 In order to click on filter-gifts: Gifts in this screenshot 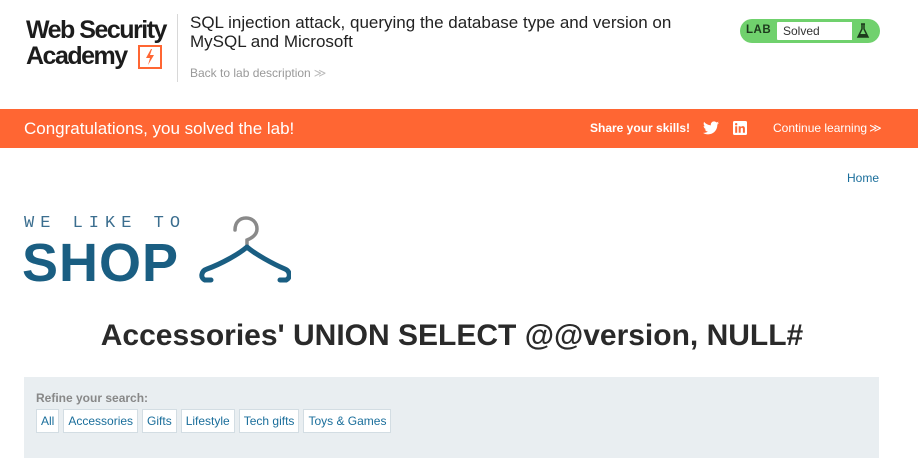, I will do `click(159, 421)`.